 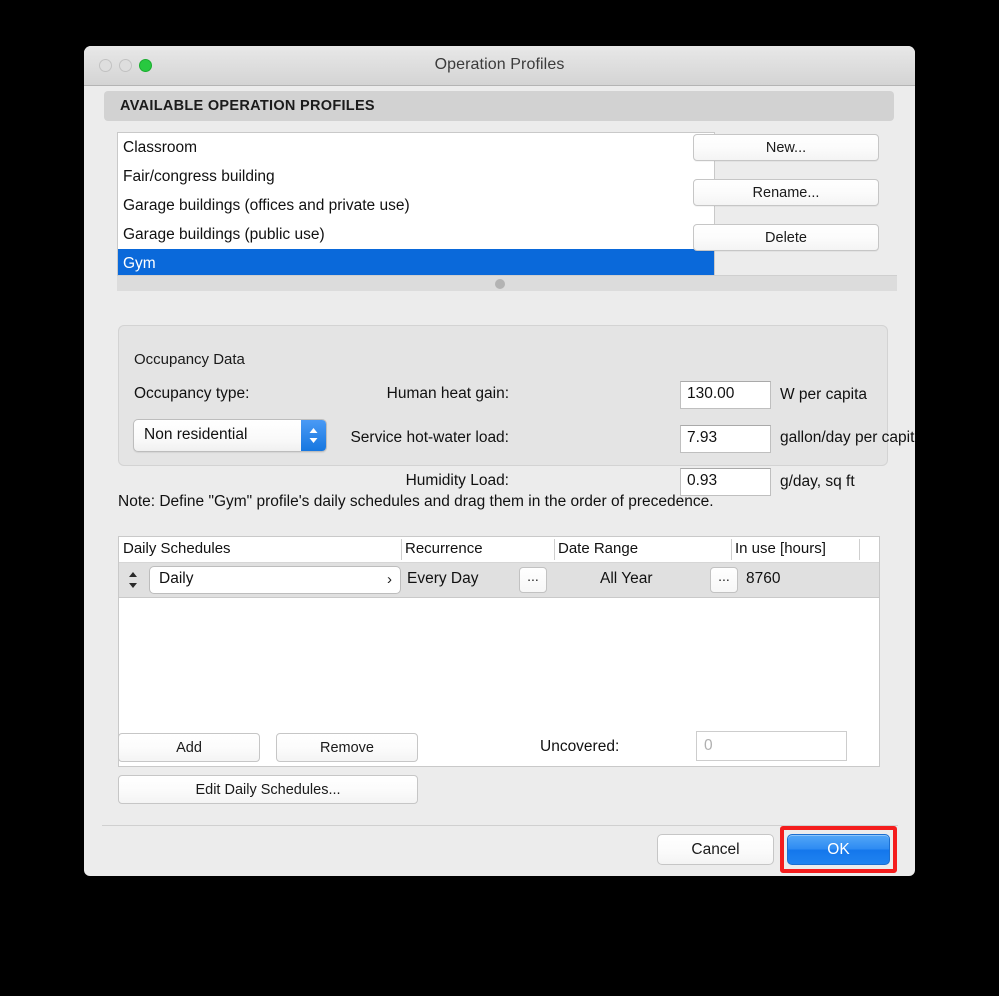 What do you see at coordinates (763, 578) in the screenshot?
I see `in-use-hours-value: 8760` at bounding box center [763, 578].